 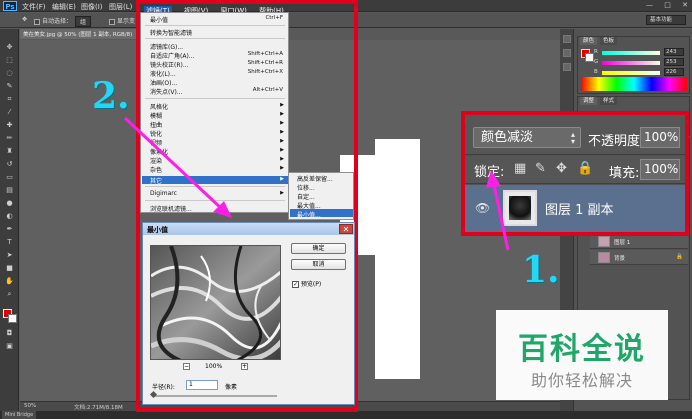 What do you see at coordinates (609, 101) in the screenshot?
I see `tab-styles: 样式` at bounding box center [609, 101].